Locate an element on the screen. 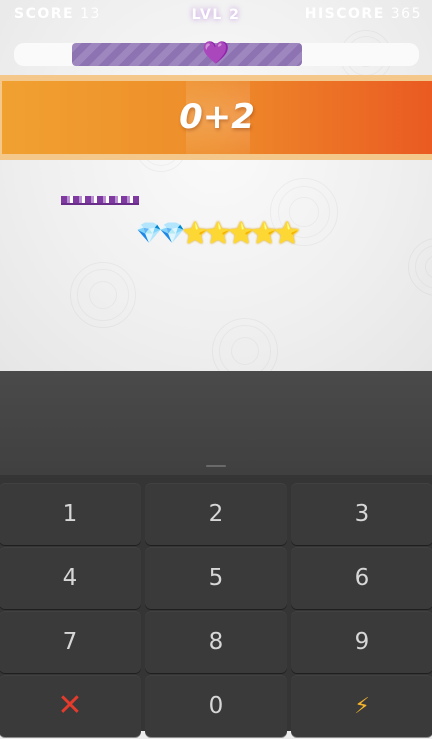  key-label: 5 is located at coordinates (216, 578).